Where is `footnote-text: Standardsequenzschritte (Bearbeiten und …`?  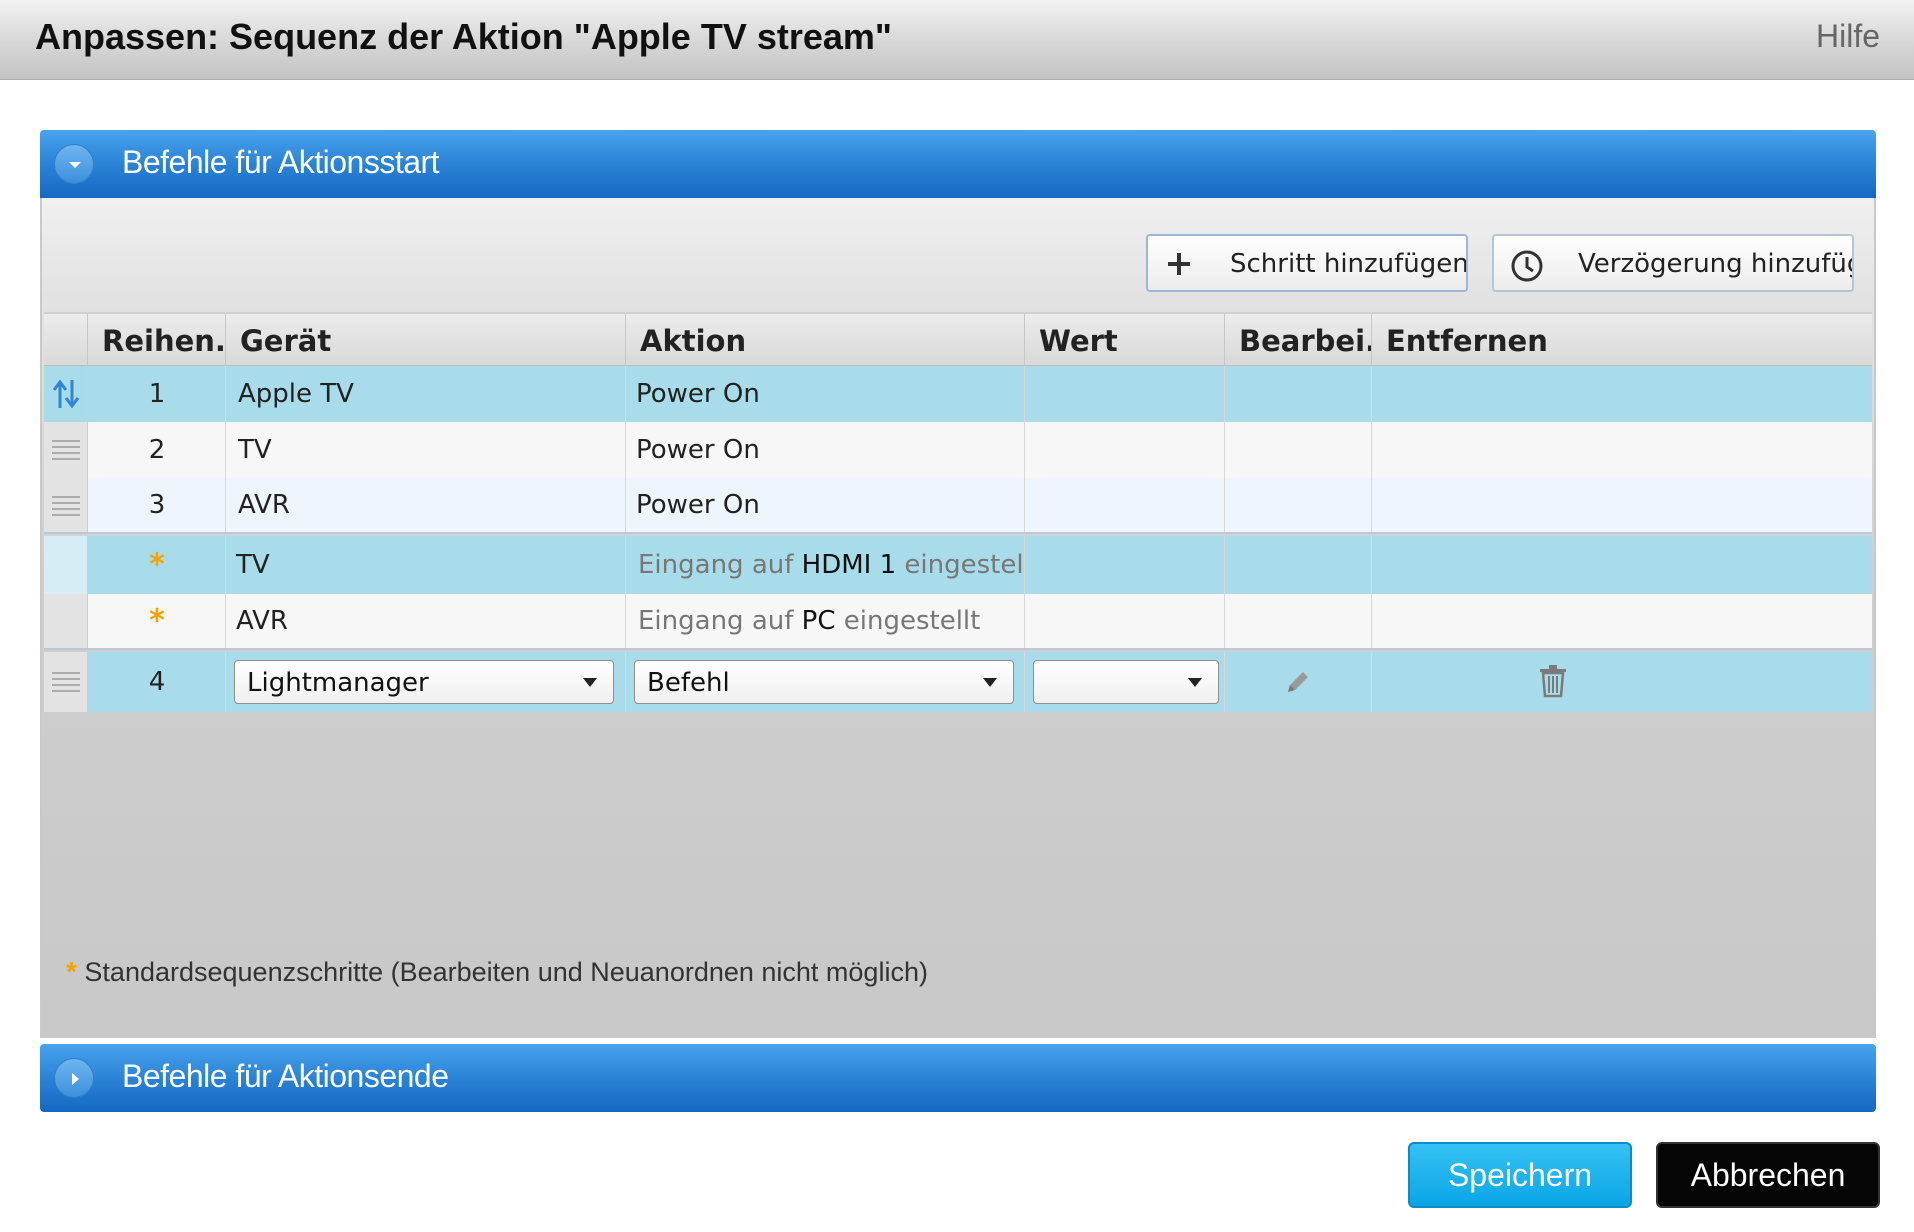 footnote-text: Standardsequenzschritte (Bearbeiten und … is located at coordinates (506, 972).